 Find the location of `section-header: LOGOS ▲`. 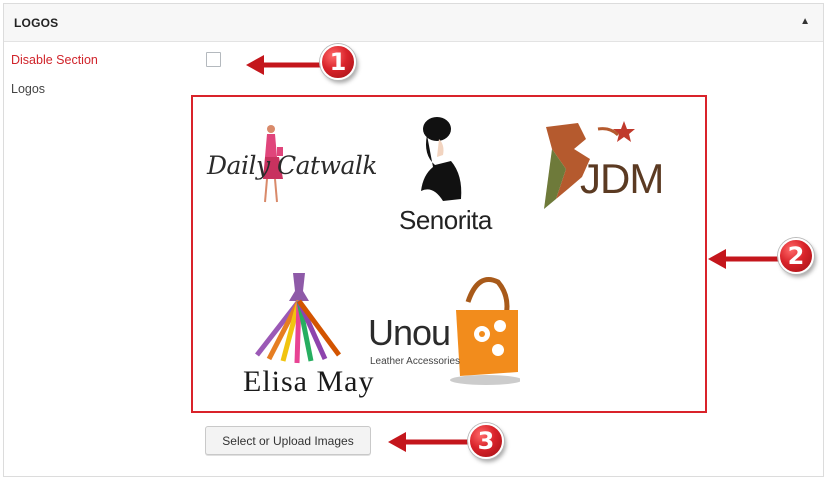

section-header: LOGOS ▲ is located at coordinates (413, 23).